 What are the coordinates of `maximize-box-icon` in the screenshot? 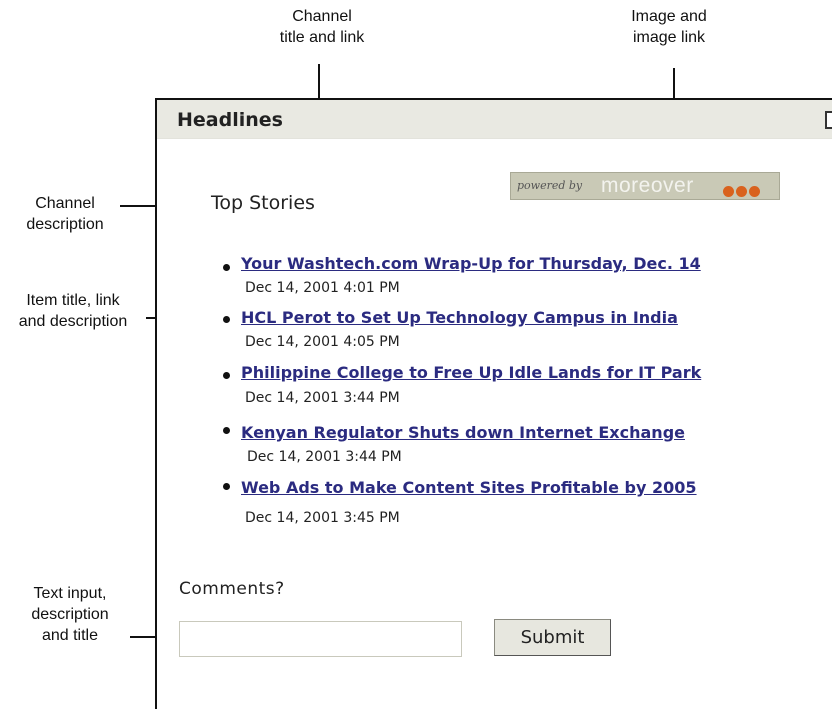 It's located at (828, 120).